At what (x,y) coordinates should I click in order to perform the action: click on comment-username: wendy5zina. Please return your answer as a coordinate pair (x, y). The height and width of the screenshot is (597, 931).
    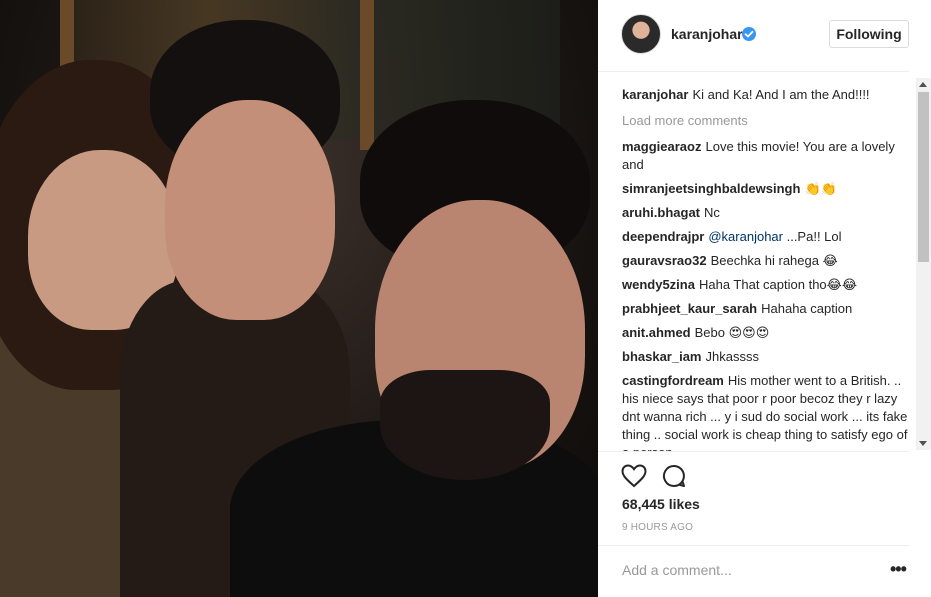
    Looking at the image, I should click on (658, 284).